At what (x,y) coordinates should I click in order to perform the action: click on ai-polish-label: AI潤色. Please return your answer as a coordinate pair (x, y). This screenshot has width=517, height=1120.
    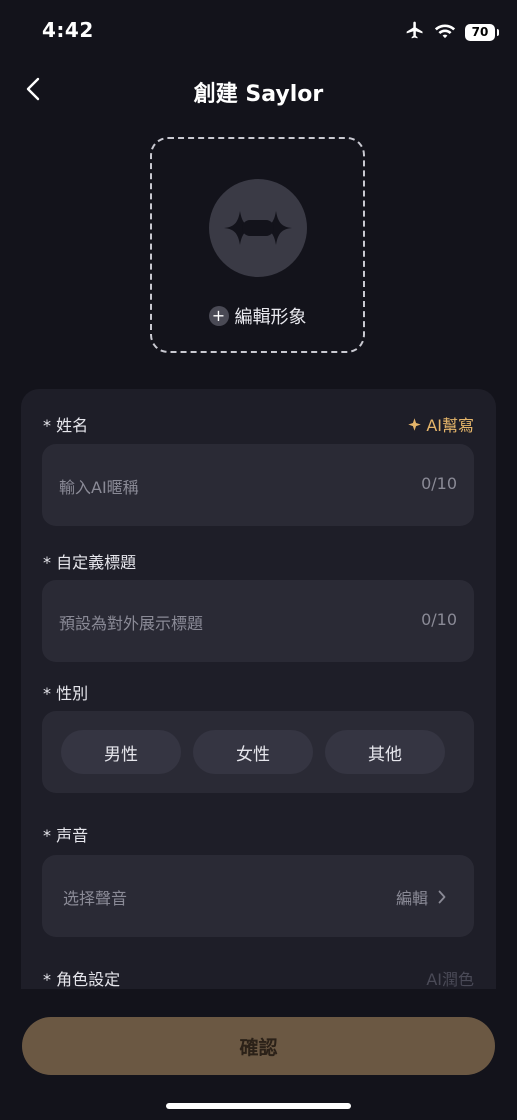
    Looking at the image, I should click on (450, 979).